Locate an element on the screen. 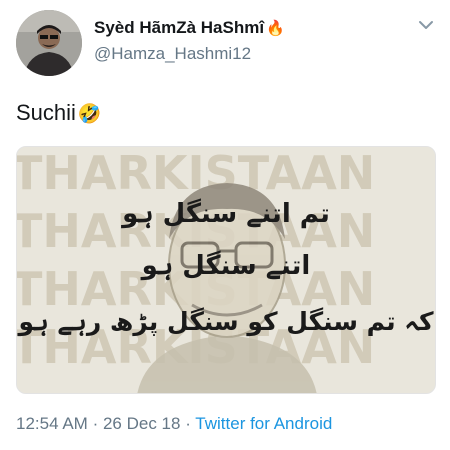 The height and width of the screenshot is (450, 450). fire-icon: 🔥 is located at coordinates (275, 28).